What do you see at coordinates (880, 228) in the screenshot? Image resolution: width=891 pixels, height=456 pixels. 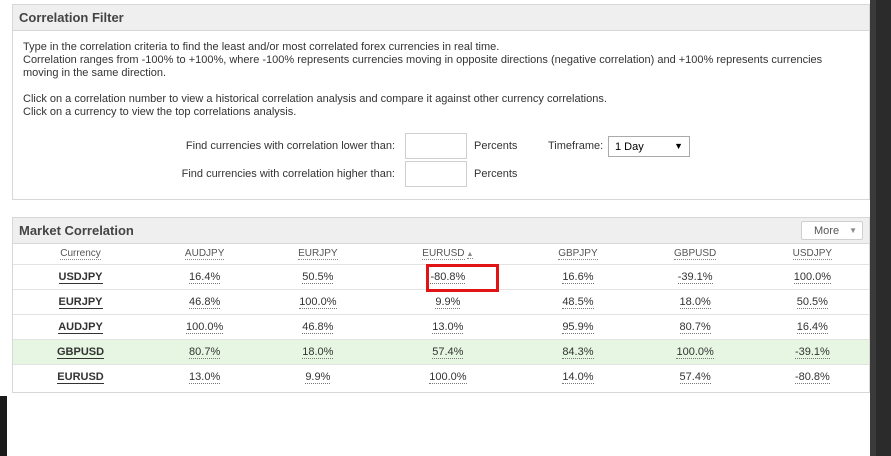 I see `background-edge-right` at bounding box center [880, 228].